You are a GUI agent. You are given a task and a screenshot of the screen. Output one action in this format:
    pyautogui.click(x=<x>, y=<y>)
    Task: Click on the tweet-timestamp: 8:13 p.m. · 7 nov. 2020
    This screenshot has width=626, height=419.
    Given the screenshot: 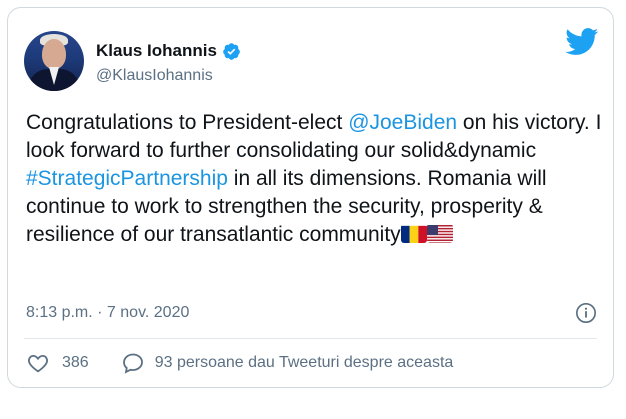 What is the action you would take?
    pyautogui.click(x=107, y=313)
    